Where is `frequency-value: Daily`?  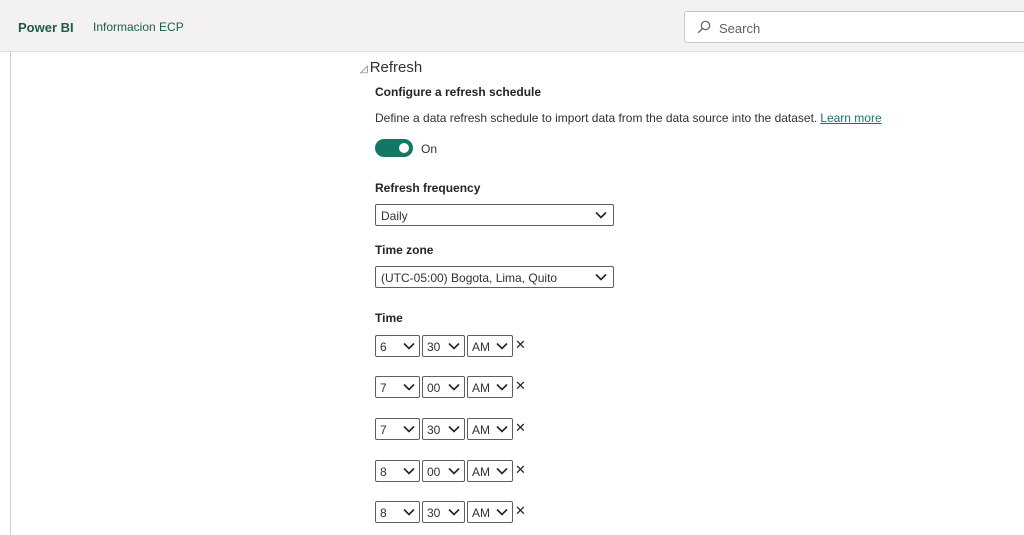 frequency-value: Daily is located at coordinates (394, 216).